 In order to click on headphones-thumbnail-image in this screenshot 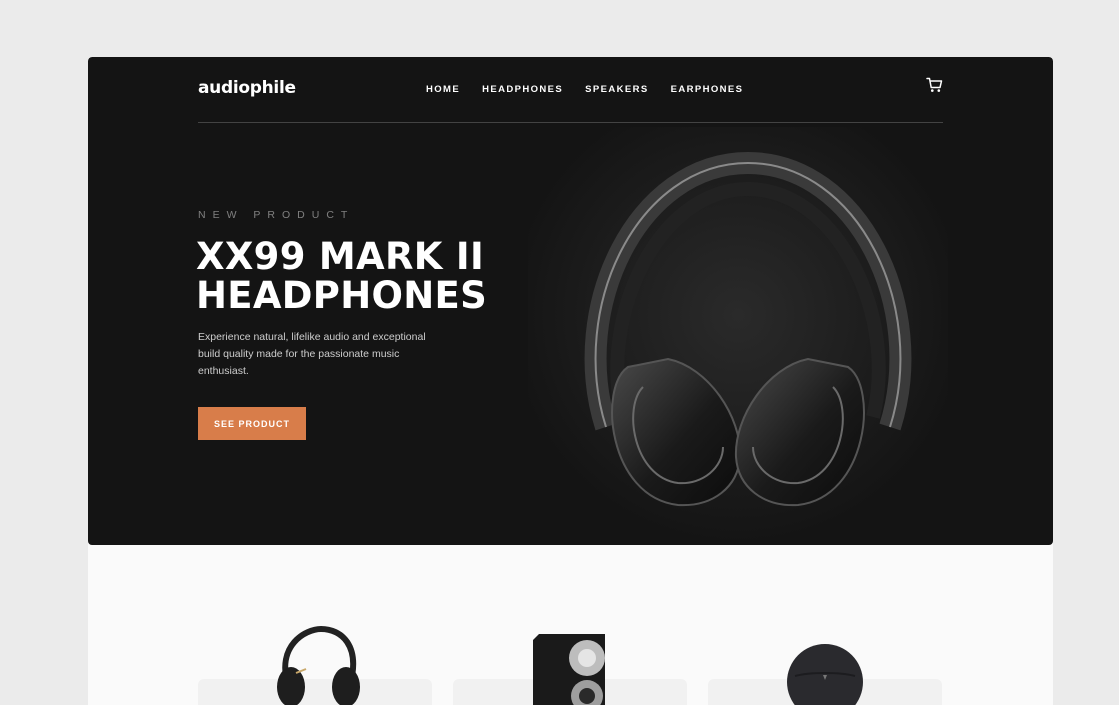, I will do `click(318, 665)`.